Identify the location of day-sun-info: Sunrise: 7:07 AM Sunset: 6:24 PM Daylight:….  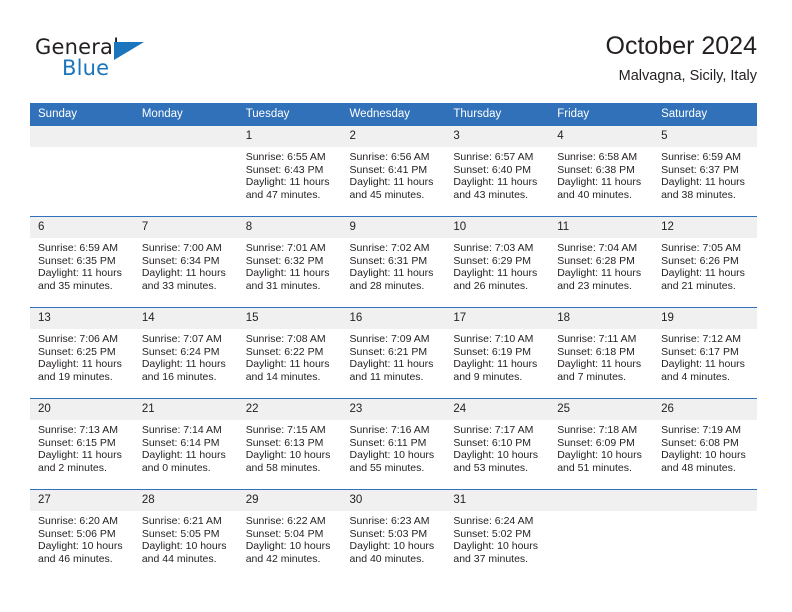
(186, 356).